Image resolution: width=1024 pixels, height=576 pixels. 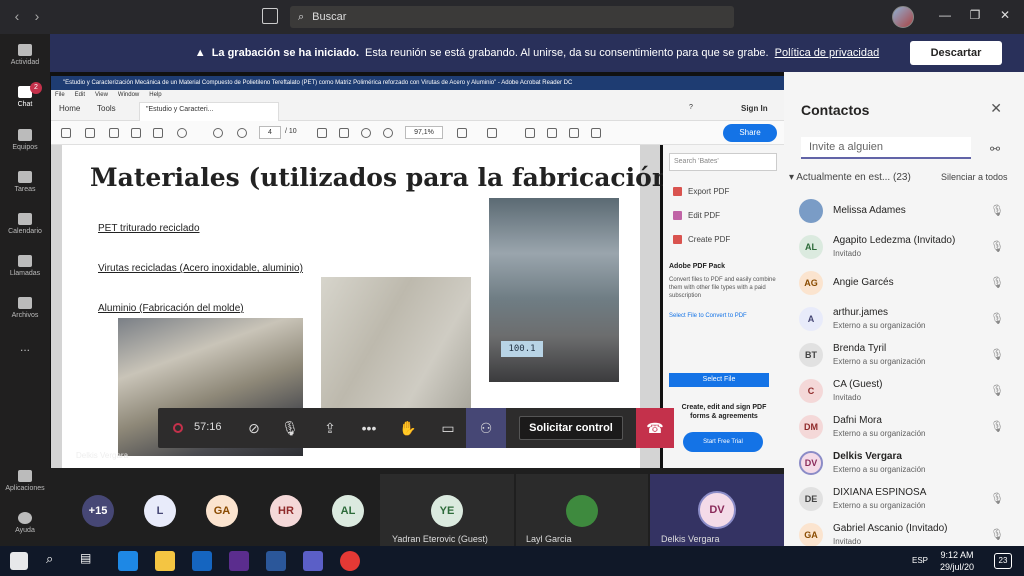 I want to click on print-icon, so click(x=136, y=133).